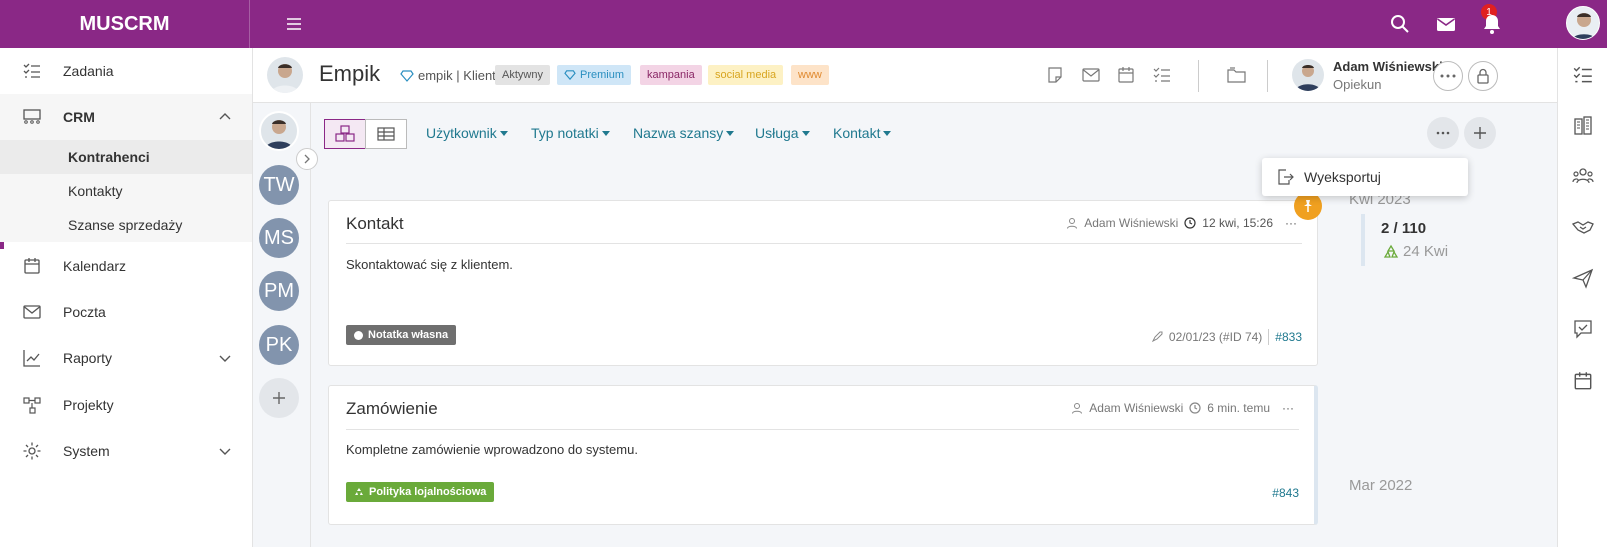 The height and width of the screenshot is (547, 1607). What do you see at coordinates (126, 71) in the screenshot?
I see `sidebar-item-zadania: Zadania` at bounding box center [126, 71].